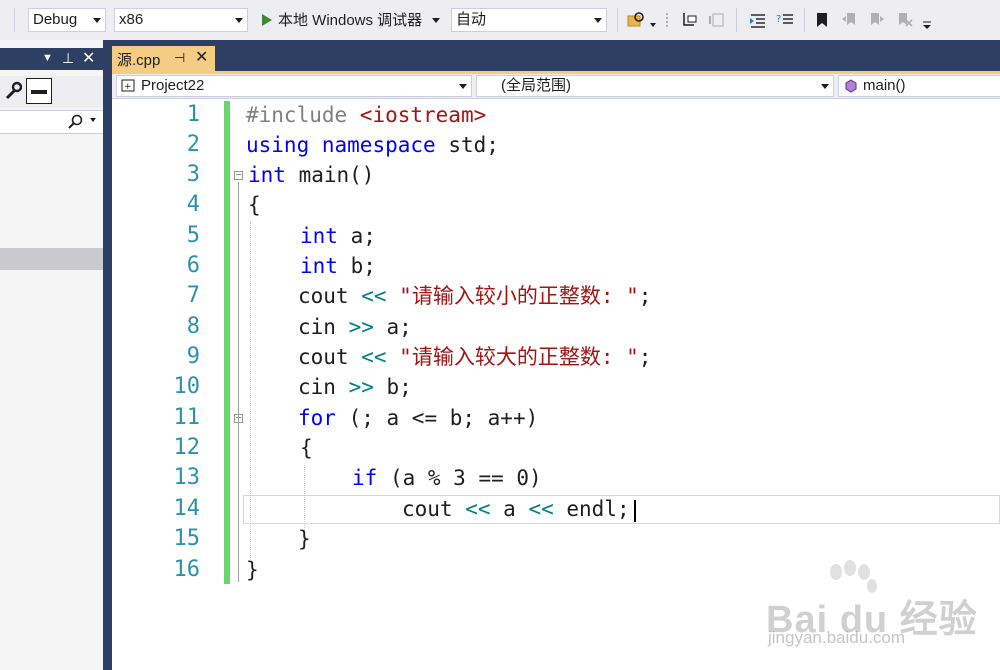 This screenshot has width=1000, height=670. Describe the element at coordinates (51, 355) in the screenshot. I see `solution-explorer-panel` at that location.